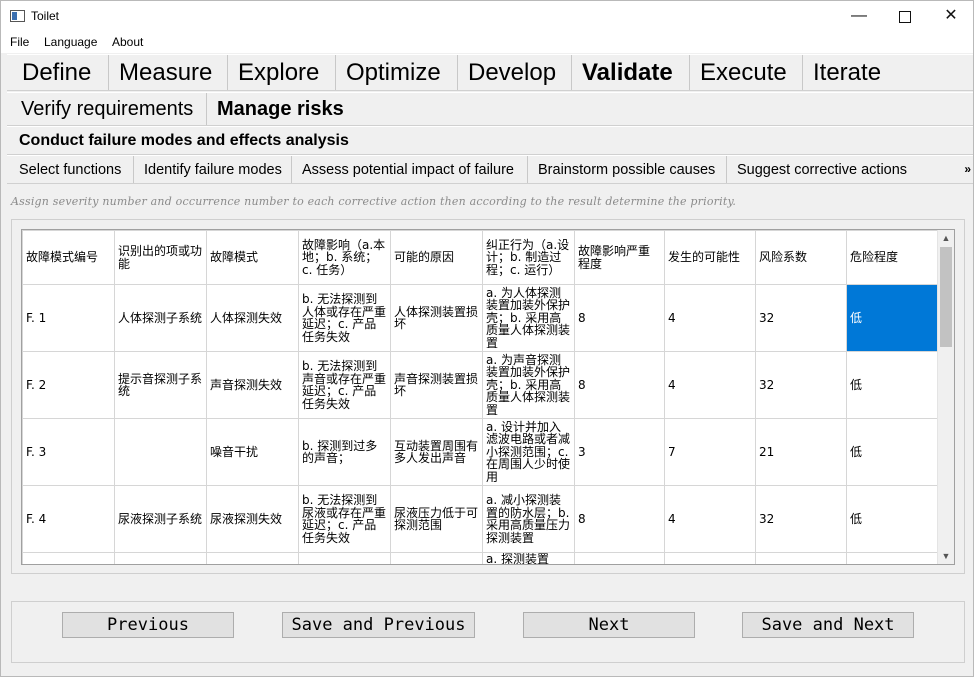 This screenshot has width=974, height=677. Describe the element at coordinates (487, 16) in the screenshot. I see `title-bar: Toilet — ✕` at that location.